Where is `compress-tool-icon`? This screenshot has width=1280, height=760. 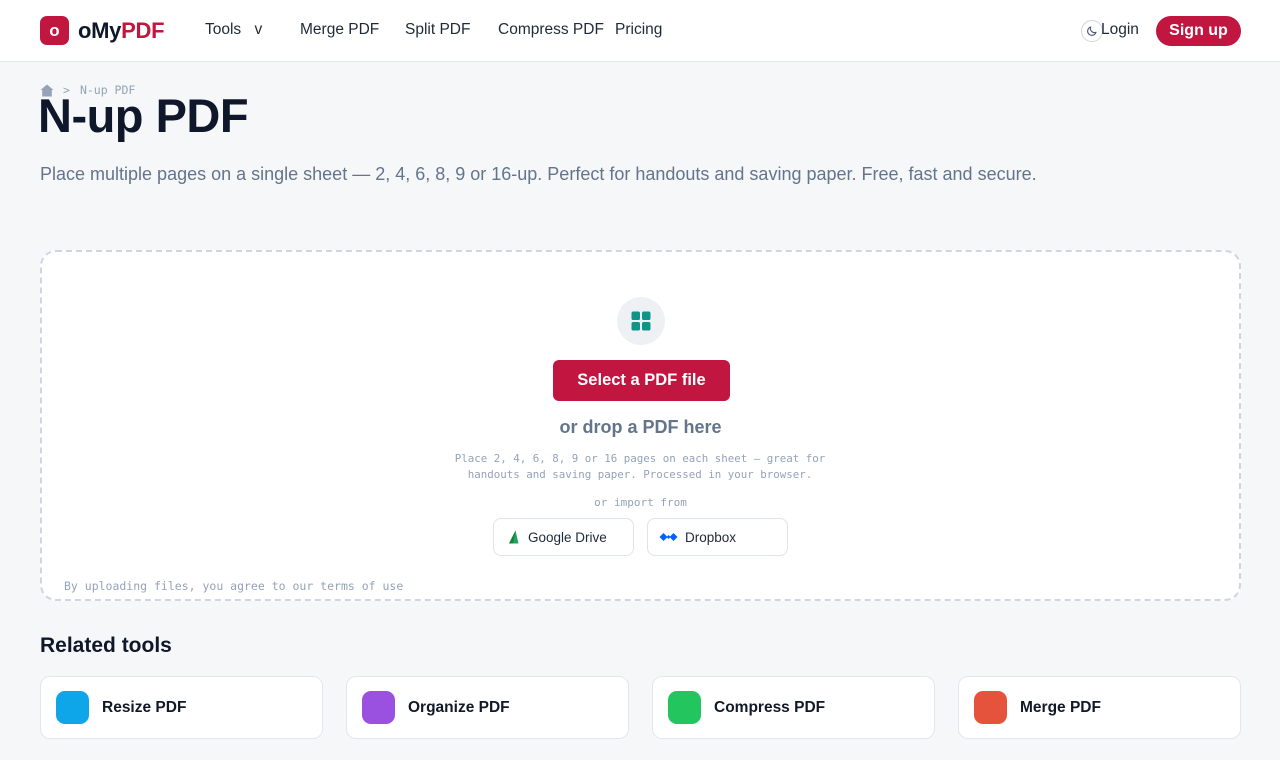
compress-tool-icon is located at coordinates (684, 707).